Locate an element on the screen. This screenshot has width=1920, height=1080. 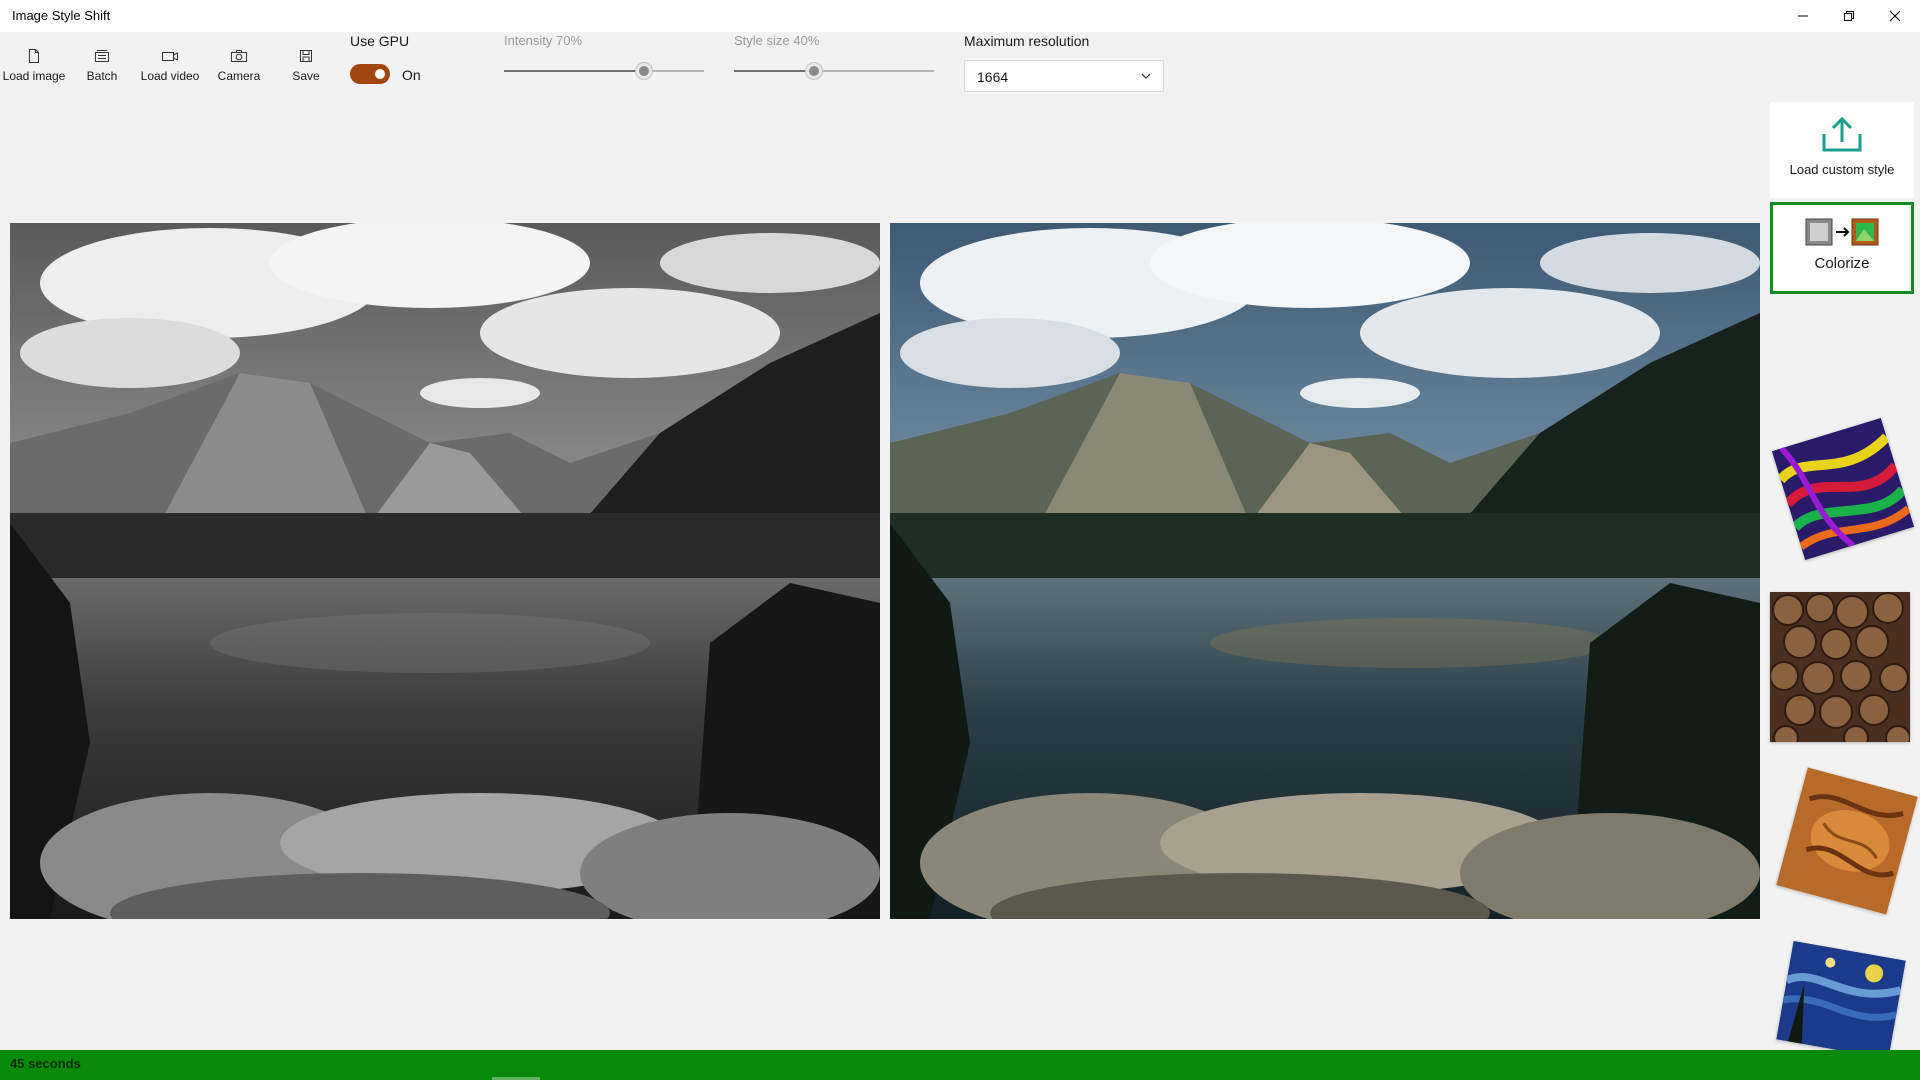
camera-button: Camera is located at coordinates (239, 64).